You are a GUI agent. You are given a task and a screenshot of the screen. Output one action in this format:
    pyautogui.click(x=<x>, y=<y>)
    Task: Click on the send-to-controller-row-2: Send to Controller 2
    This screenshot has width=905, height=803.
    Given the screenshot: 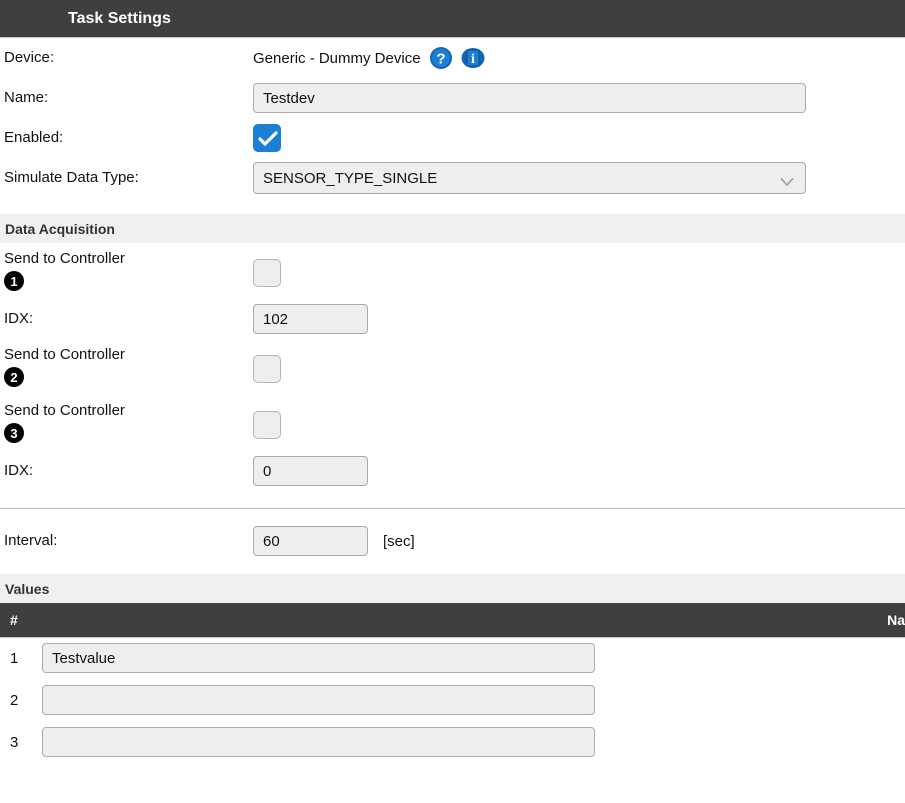 What is the action you would take?
    pyautogui.click(x=452, y=367)
    